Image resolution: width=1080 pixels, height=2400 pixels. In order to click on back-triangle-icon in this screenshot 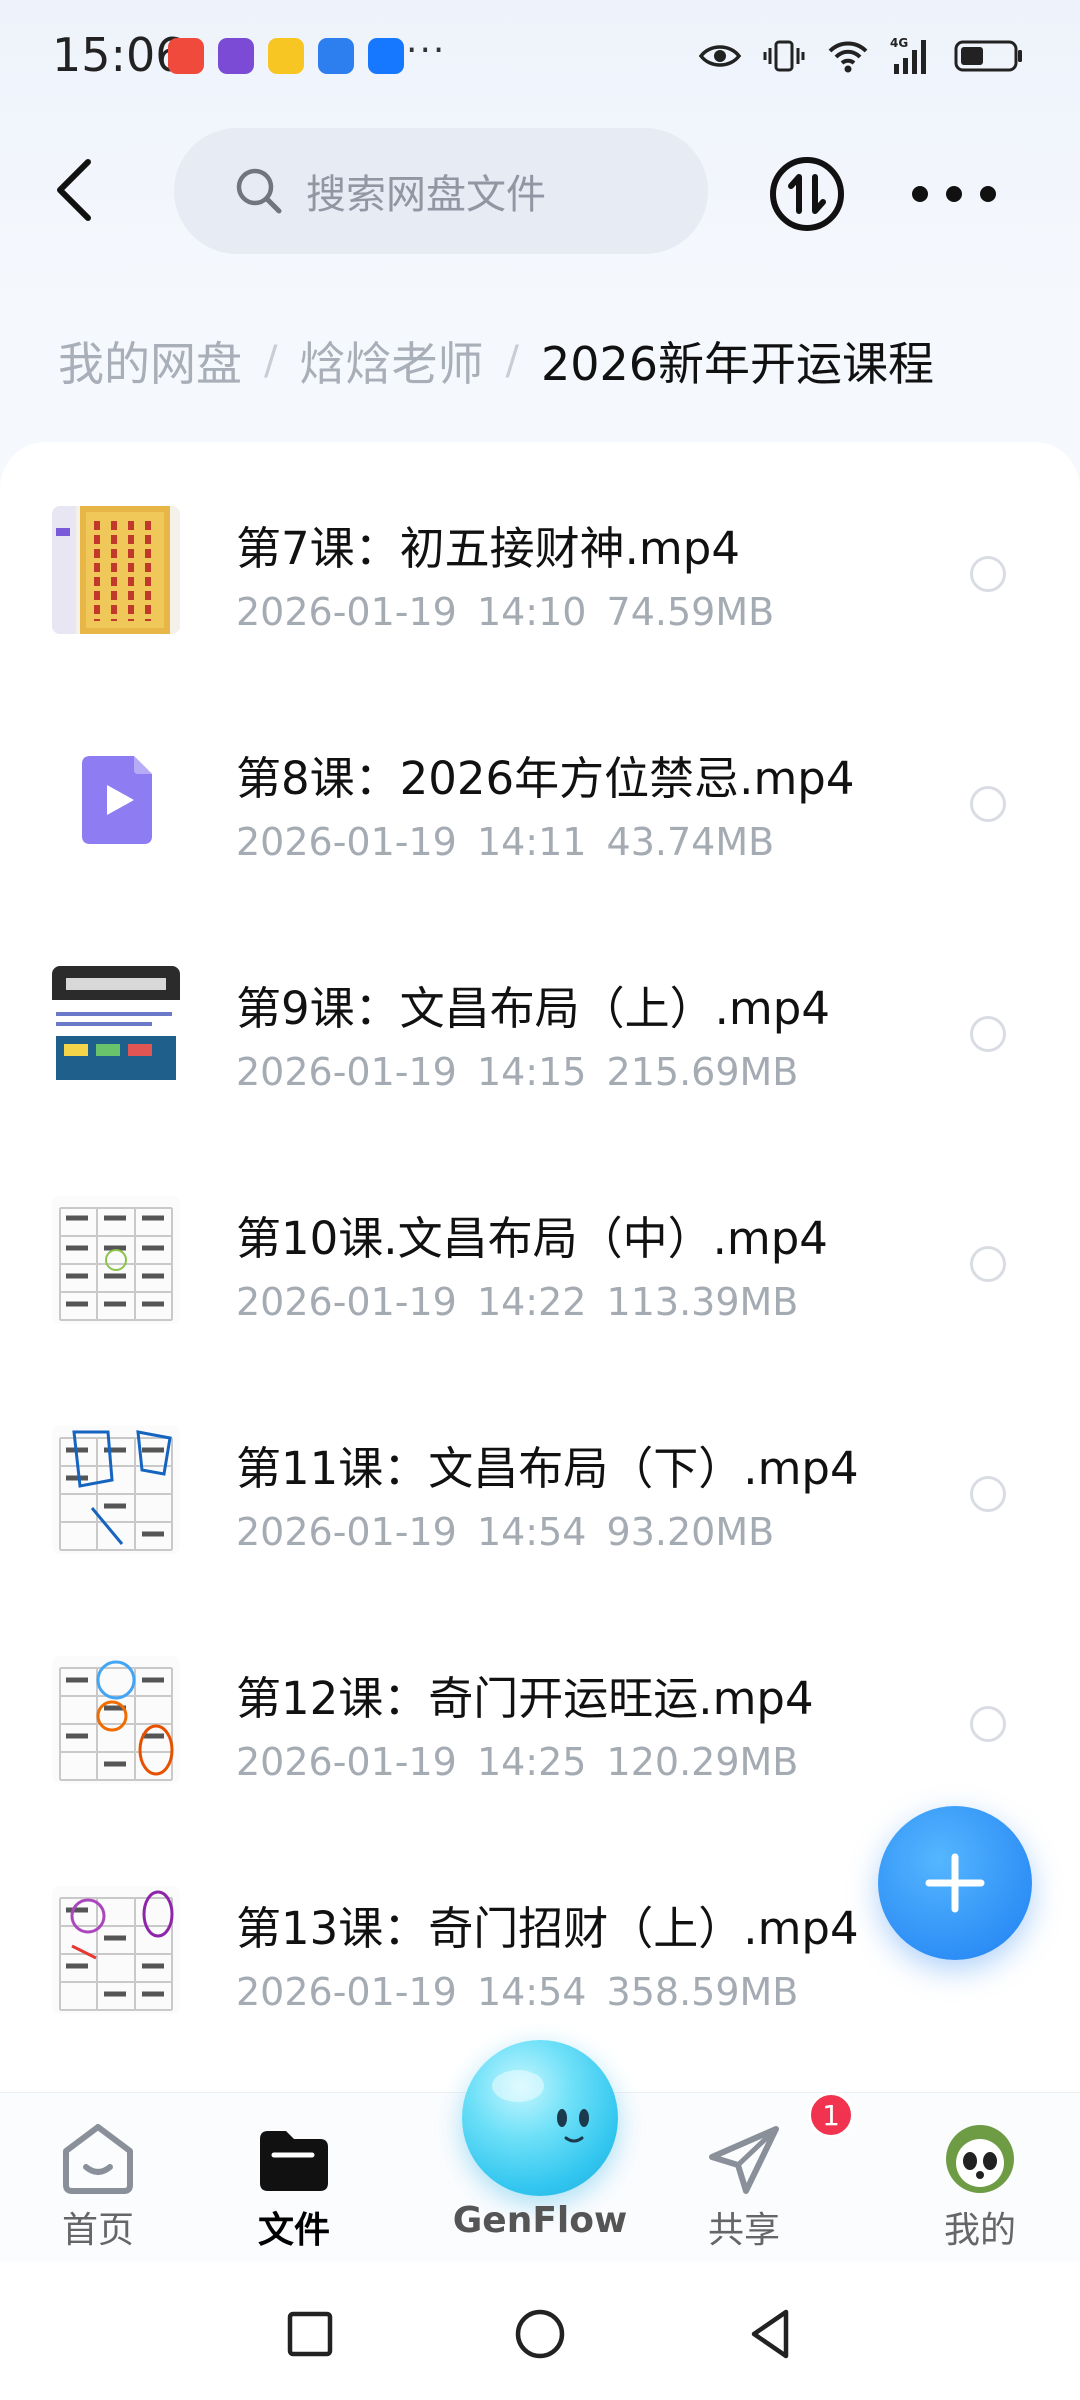, I will do `click(770, 2334)`.